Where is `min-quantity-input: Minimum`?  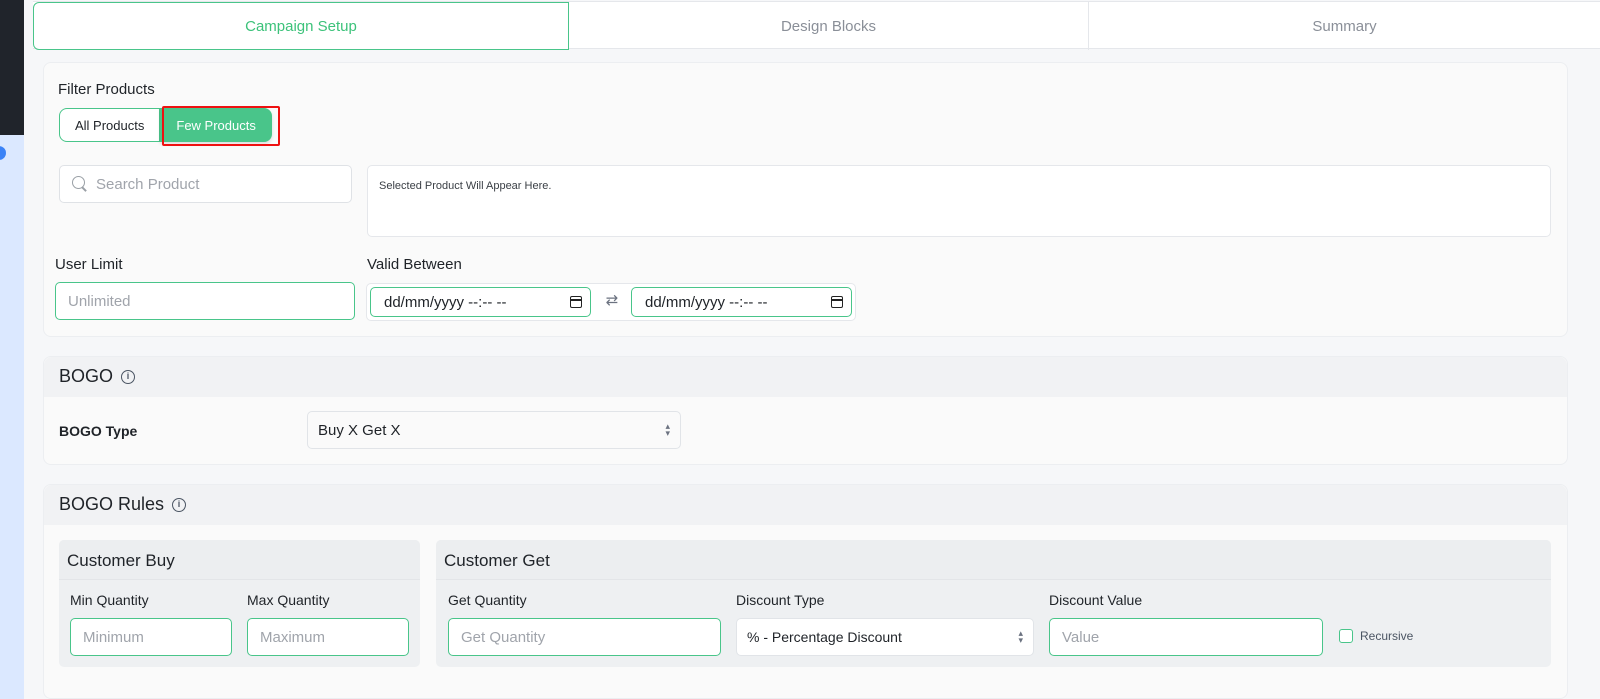
min-quantity-input: Minimum is located at coordinates (151, 637).